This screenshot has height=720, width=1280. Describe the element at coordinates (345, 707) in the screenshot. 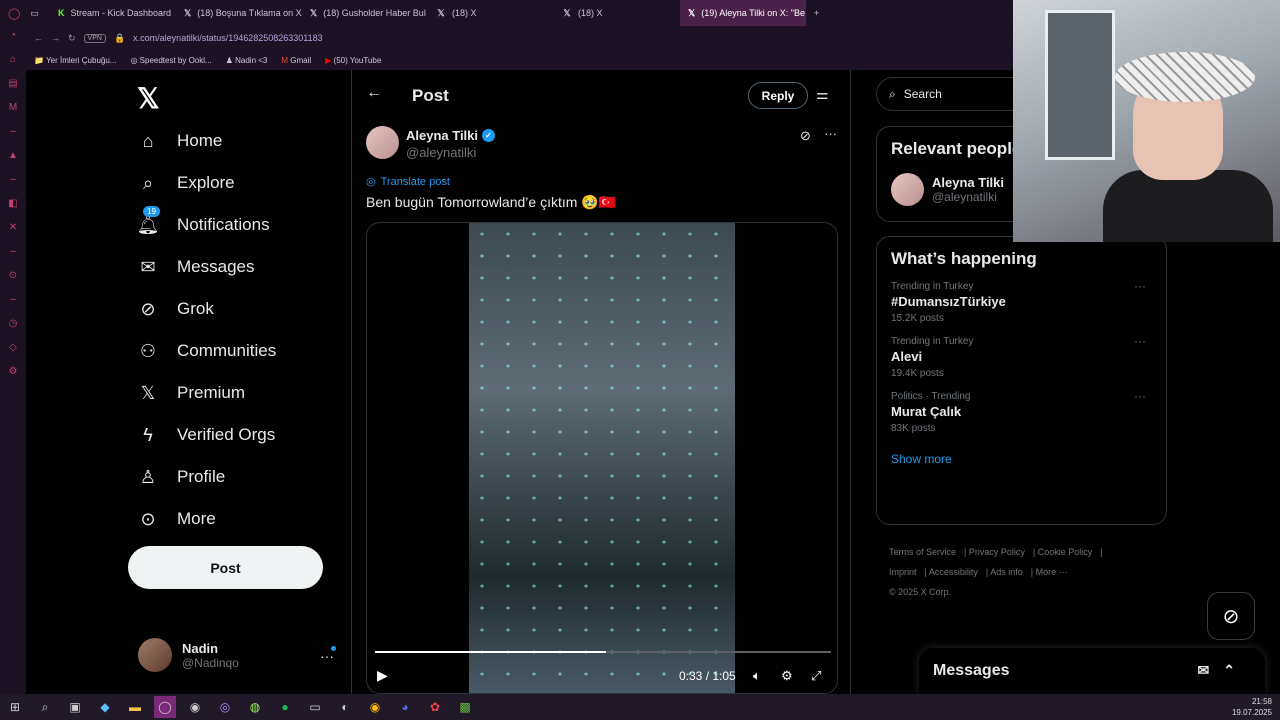

I see `github-icon: ◐` at that location.